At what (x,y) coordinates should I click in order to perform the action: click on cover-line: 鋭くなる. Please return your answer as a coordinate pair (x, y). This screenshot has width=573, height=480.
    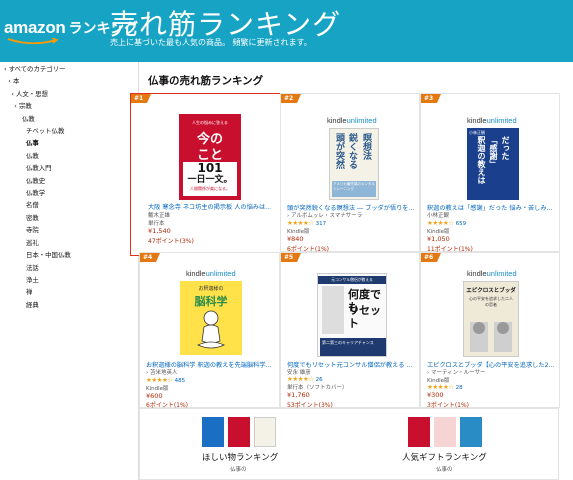
    Looking at the image, I should click on (352, 151).